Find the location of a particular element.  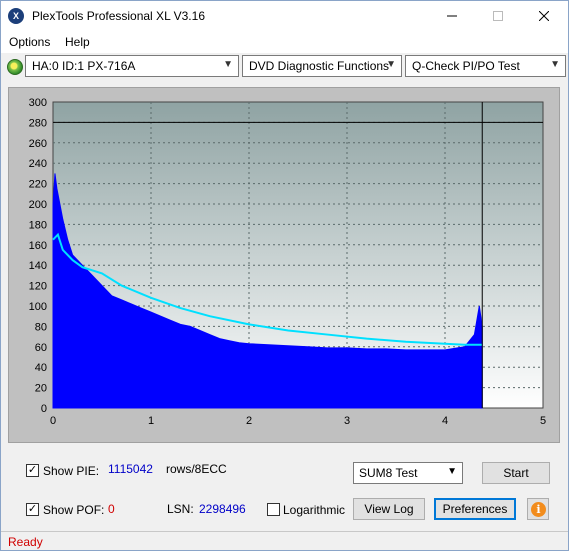

window-title: PlexTools Professional XL V3.16 is located at coordinates (118, 16).